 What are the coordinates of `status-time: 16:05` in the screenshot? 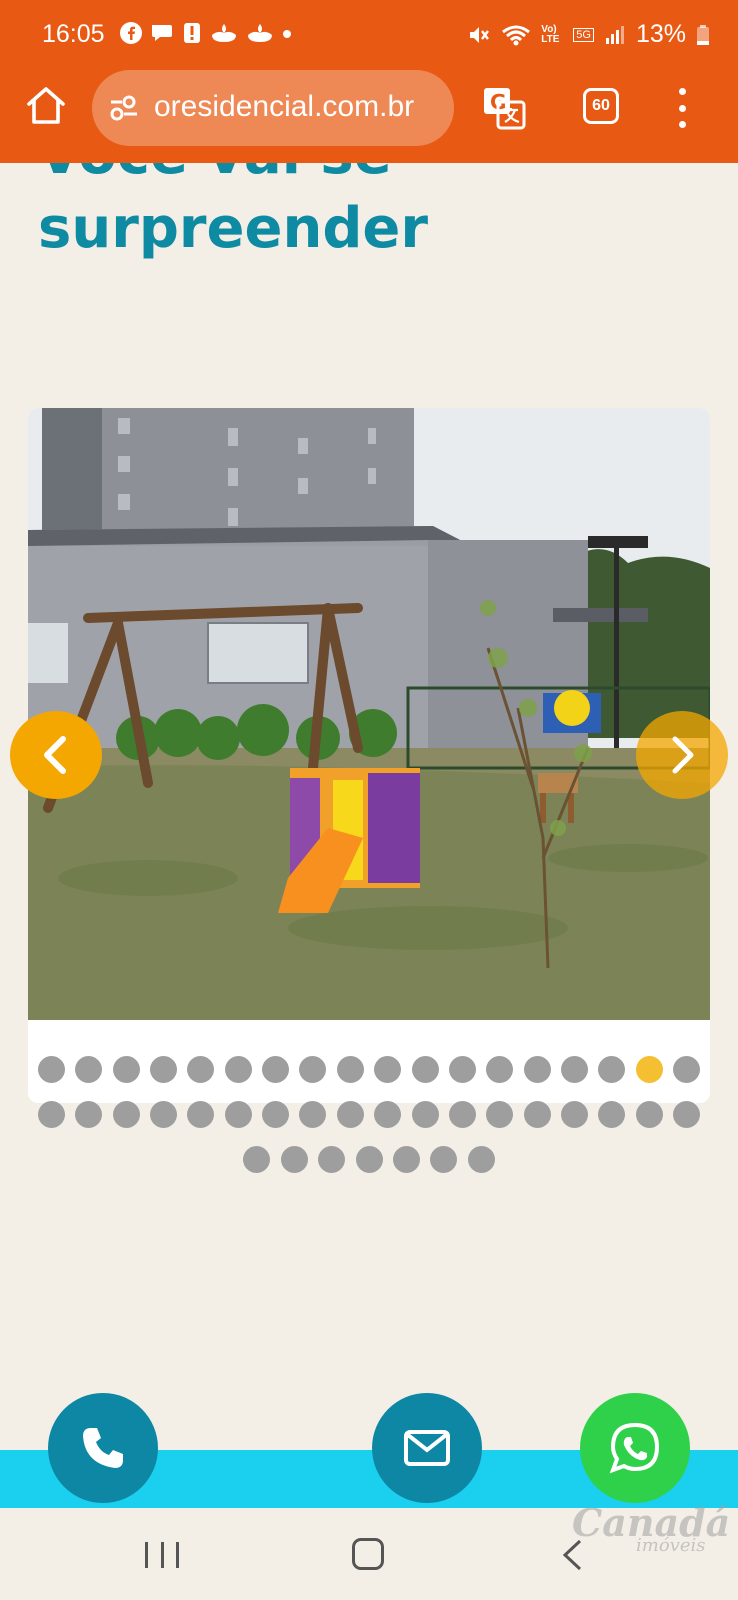 It's located at (73, 34).